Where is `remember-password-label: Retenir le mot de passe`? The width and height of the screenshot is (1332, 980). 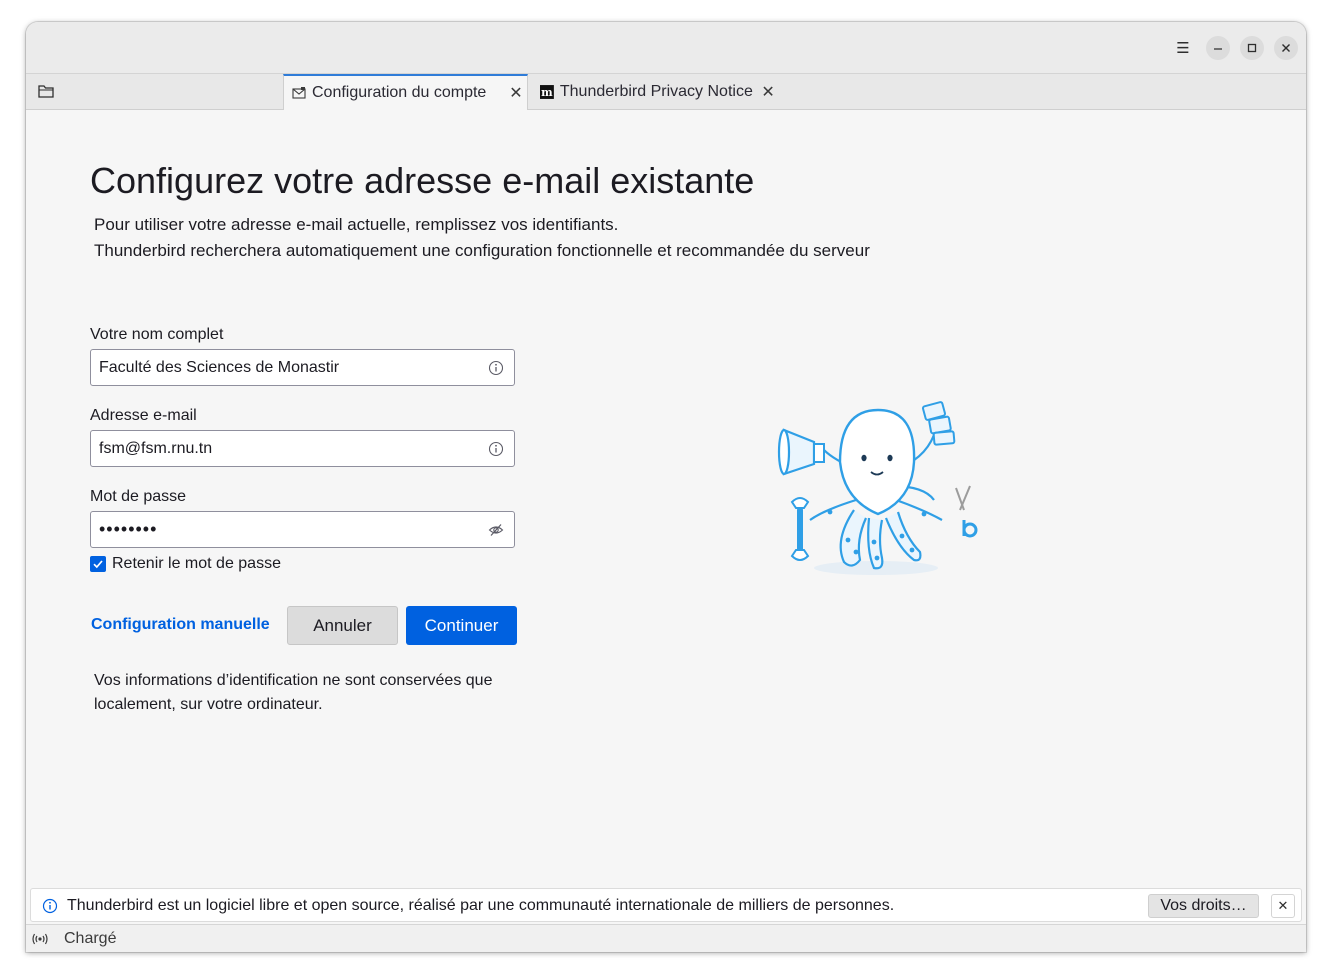 remember-password-label: Retenir le mot de passe is located at coordinates (196, 564).